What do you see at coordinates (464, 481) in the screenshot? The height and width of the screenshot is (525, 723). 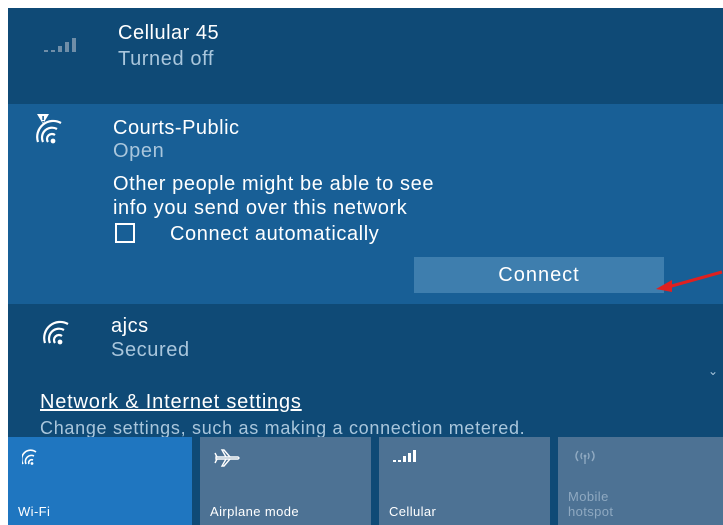 I see `quick-action-cellular: Cellular` at bounding box center [464, 481].